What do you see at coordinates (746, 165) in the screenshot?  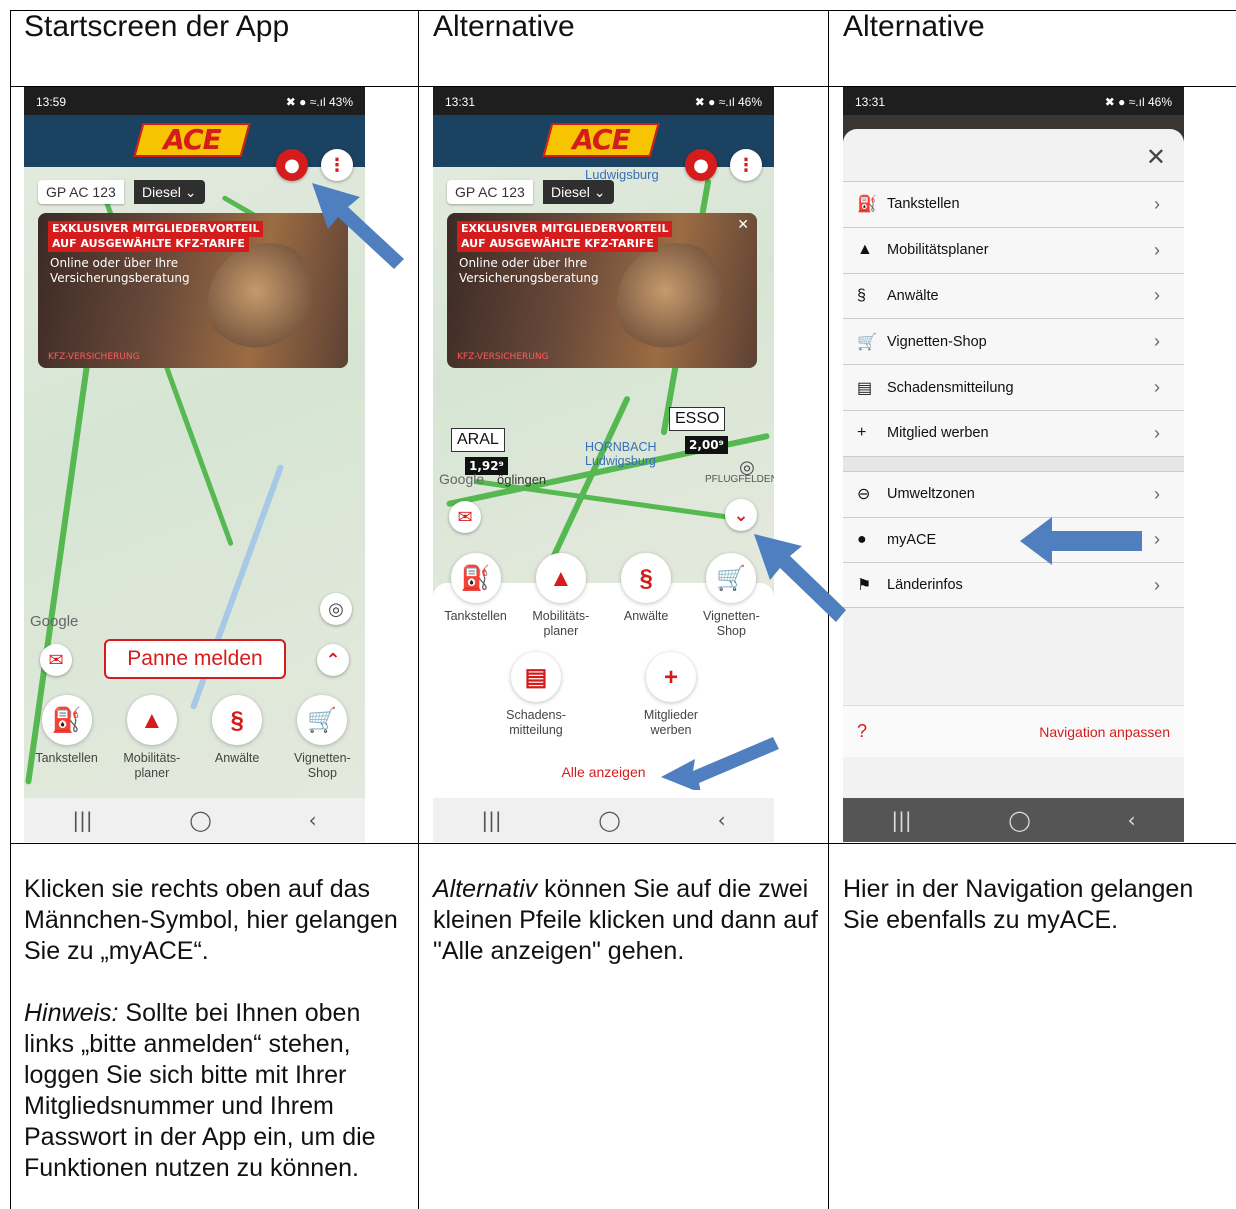 I see `more-menu-icon: ⋮` at bounding box center [746, 165].